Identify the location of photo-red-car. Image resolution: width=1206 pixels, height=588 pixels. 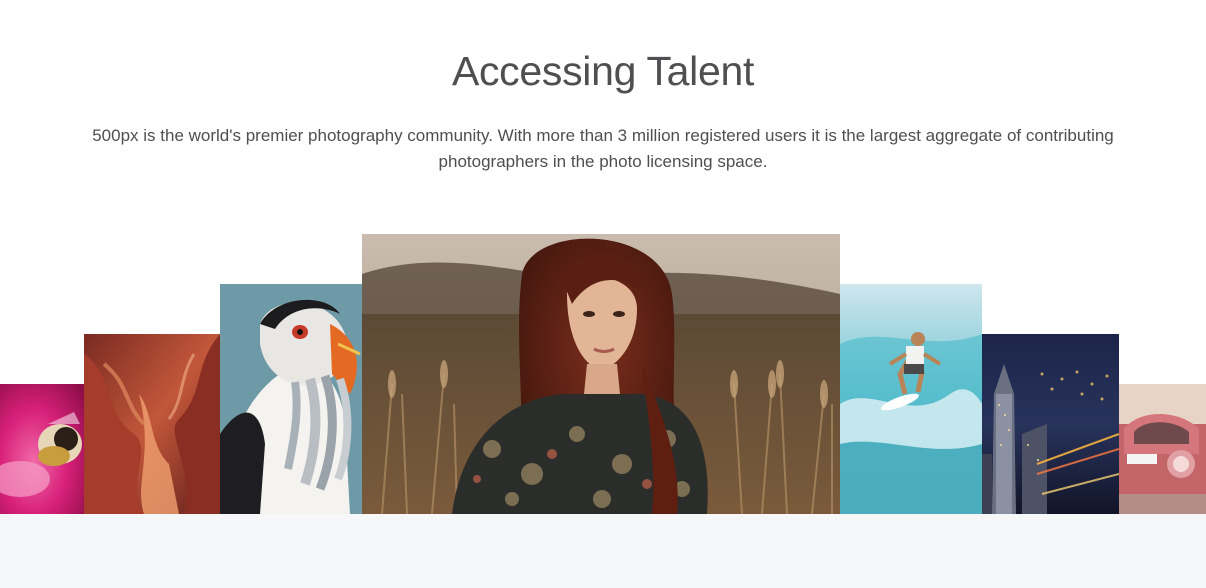
(1162, 449).